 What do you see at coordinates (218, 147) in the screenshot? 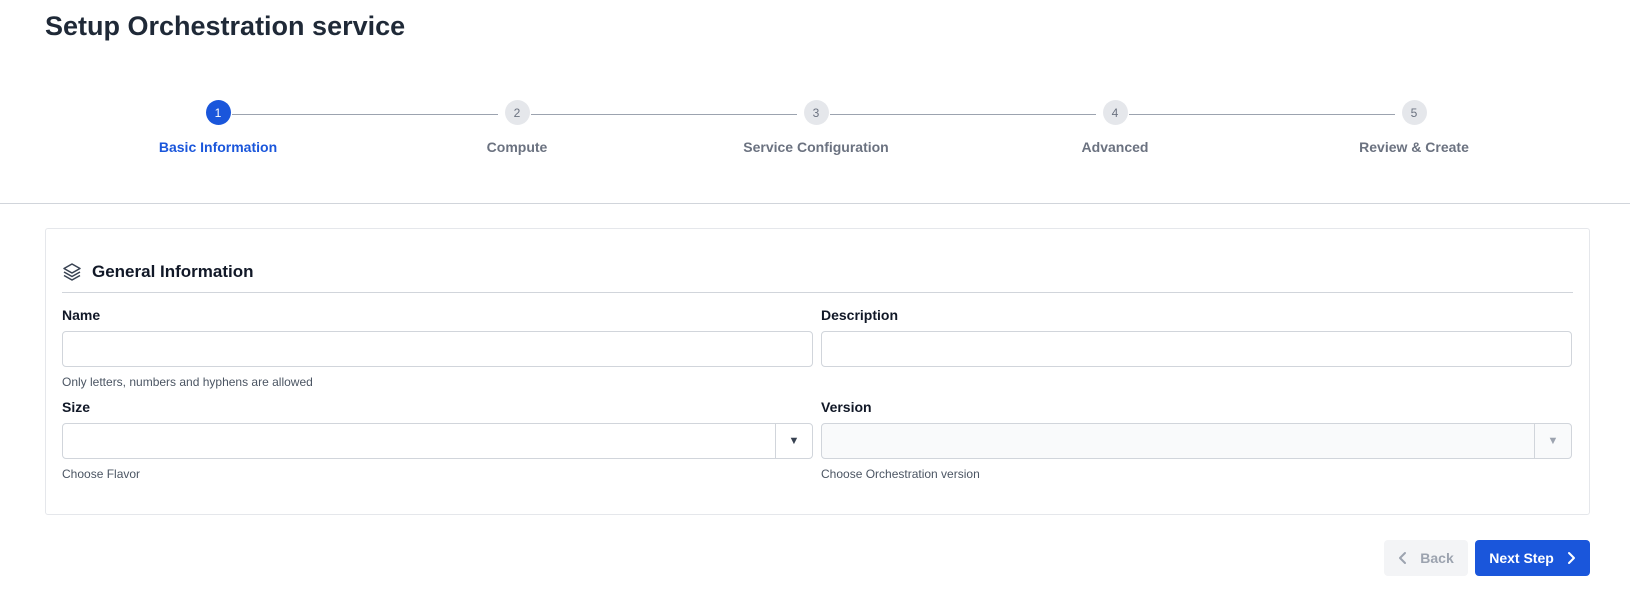
I see `step-label: Basic Information` at bounding box center [218, 147].